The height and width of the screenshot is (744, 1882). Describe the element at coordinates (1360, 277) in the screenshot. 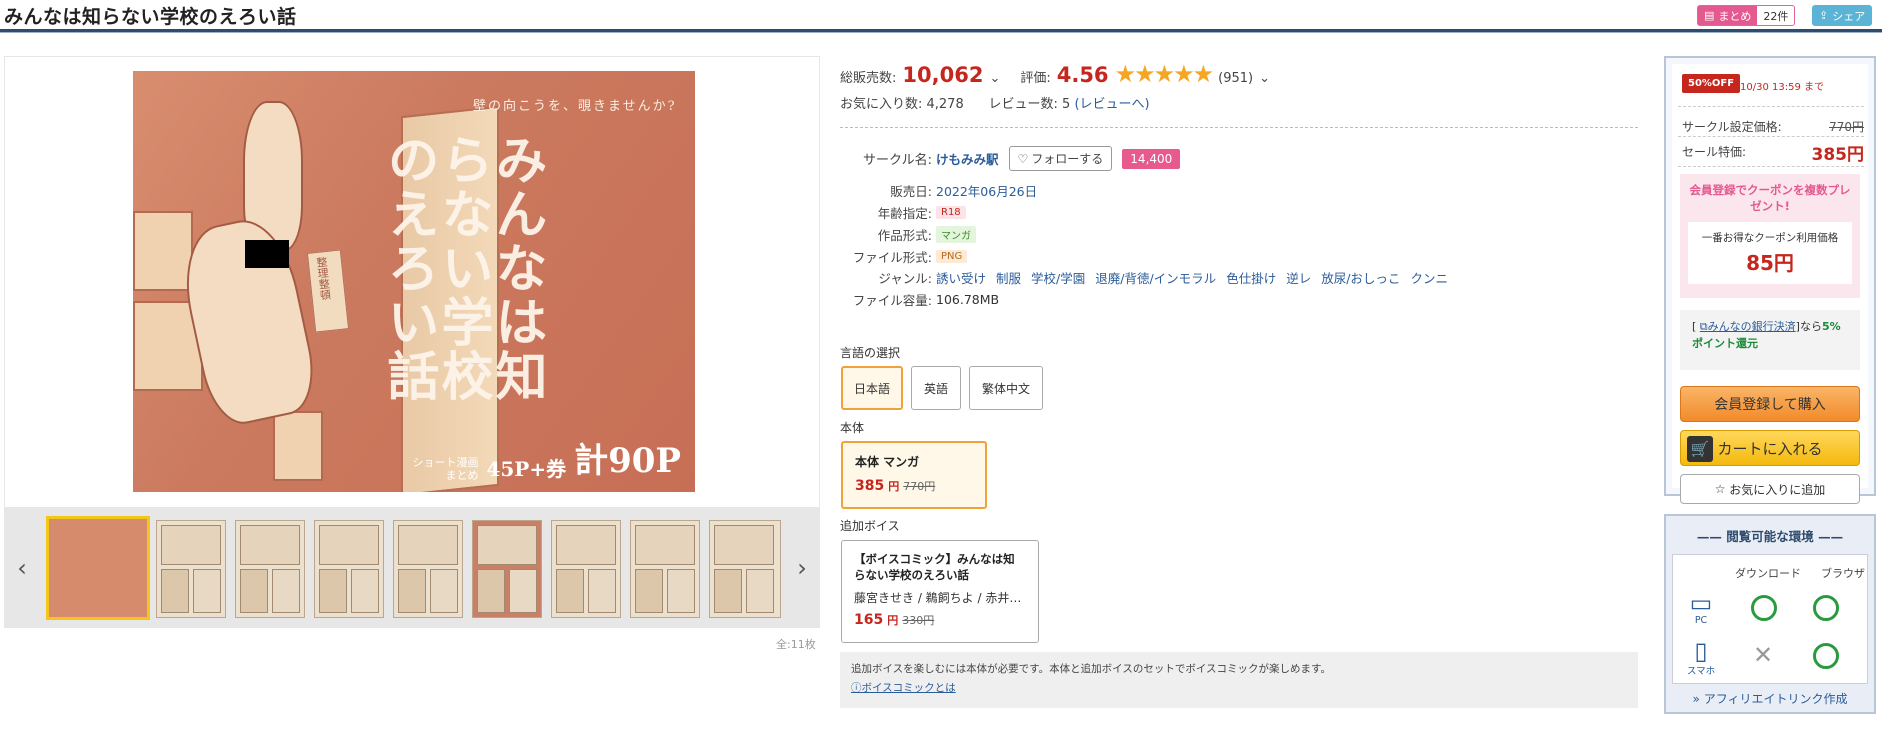

I see `genre-link: 放尿/おしっこ` at that location.